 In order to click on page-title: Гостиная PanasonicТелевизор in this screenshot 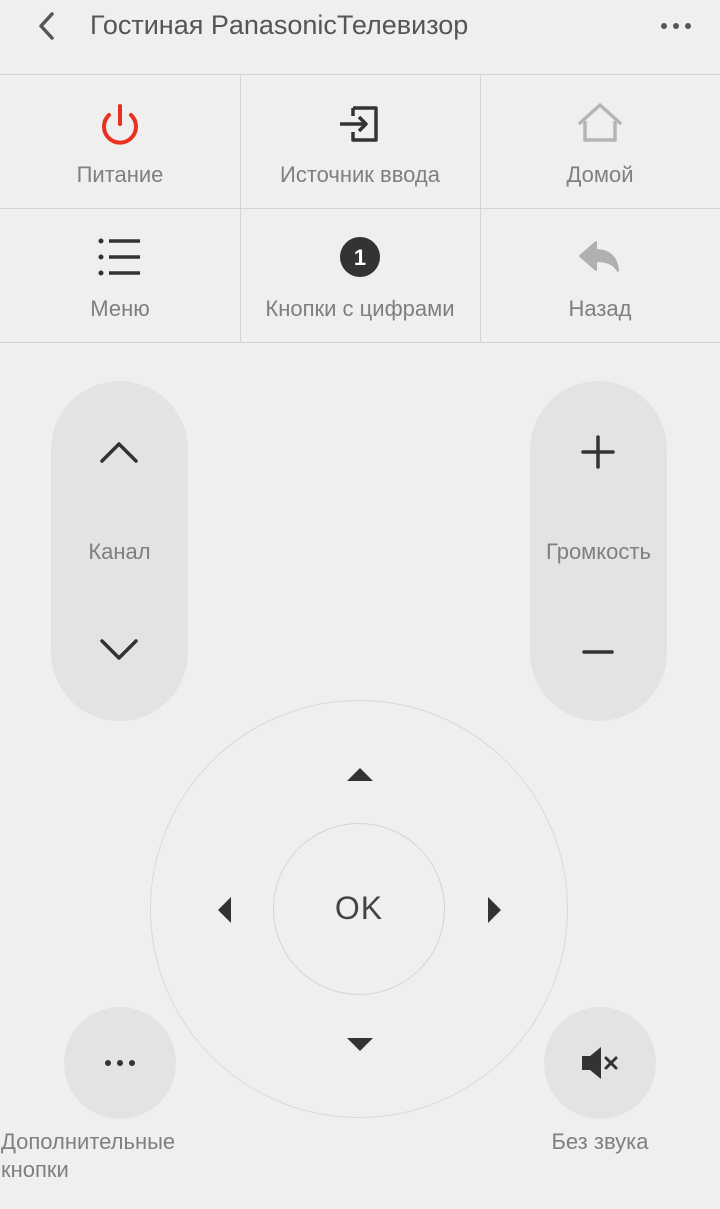, I will do `click(279, 25)`.